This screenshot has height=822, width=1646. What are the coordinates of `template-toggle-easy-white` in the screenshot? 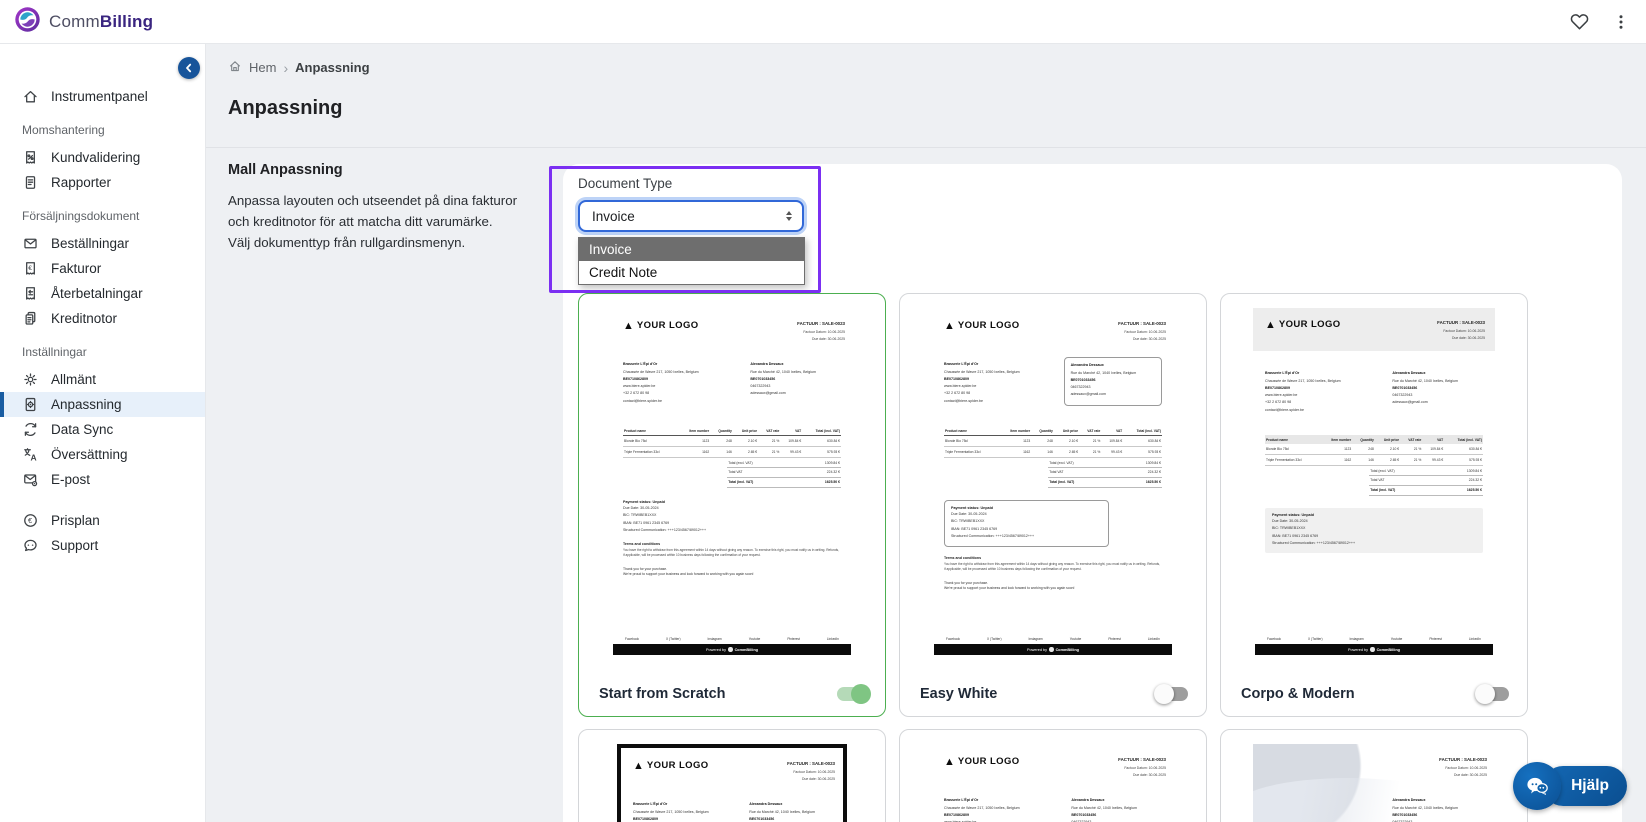 It's located at (1172, 694).